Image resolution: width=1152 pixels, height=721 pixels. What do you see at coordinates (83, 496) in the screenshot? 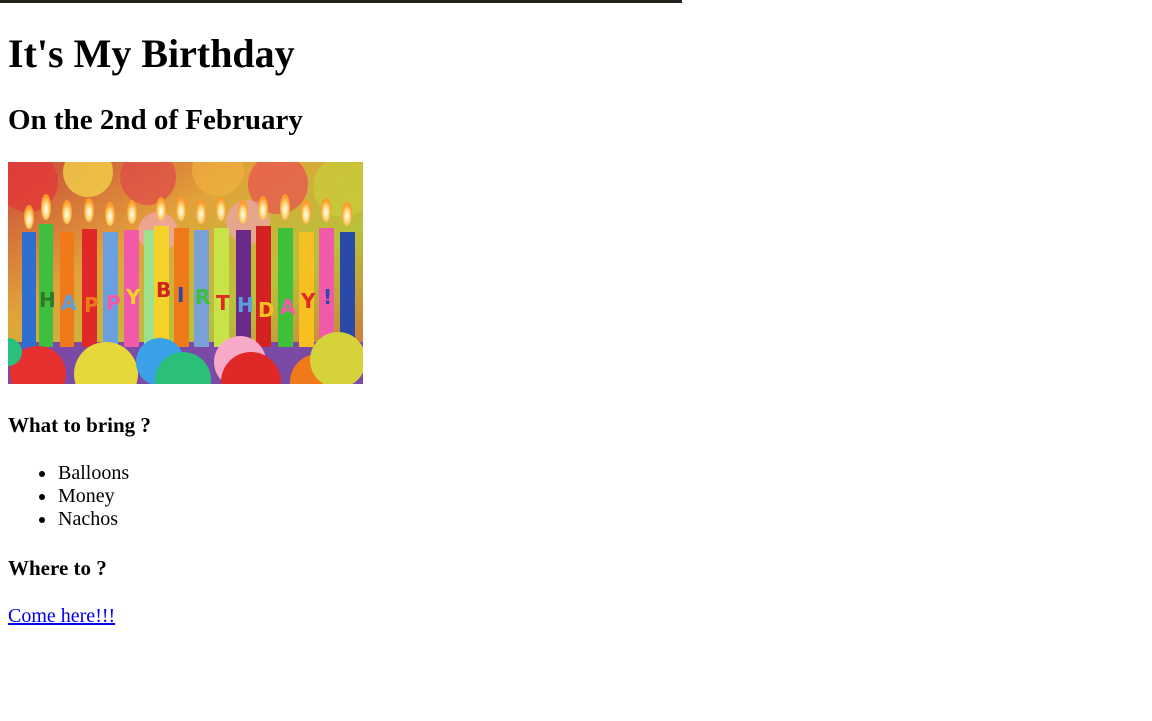
I see `list-item: Money` at bounding box center [83, 496].